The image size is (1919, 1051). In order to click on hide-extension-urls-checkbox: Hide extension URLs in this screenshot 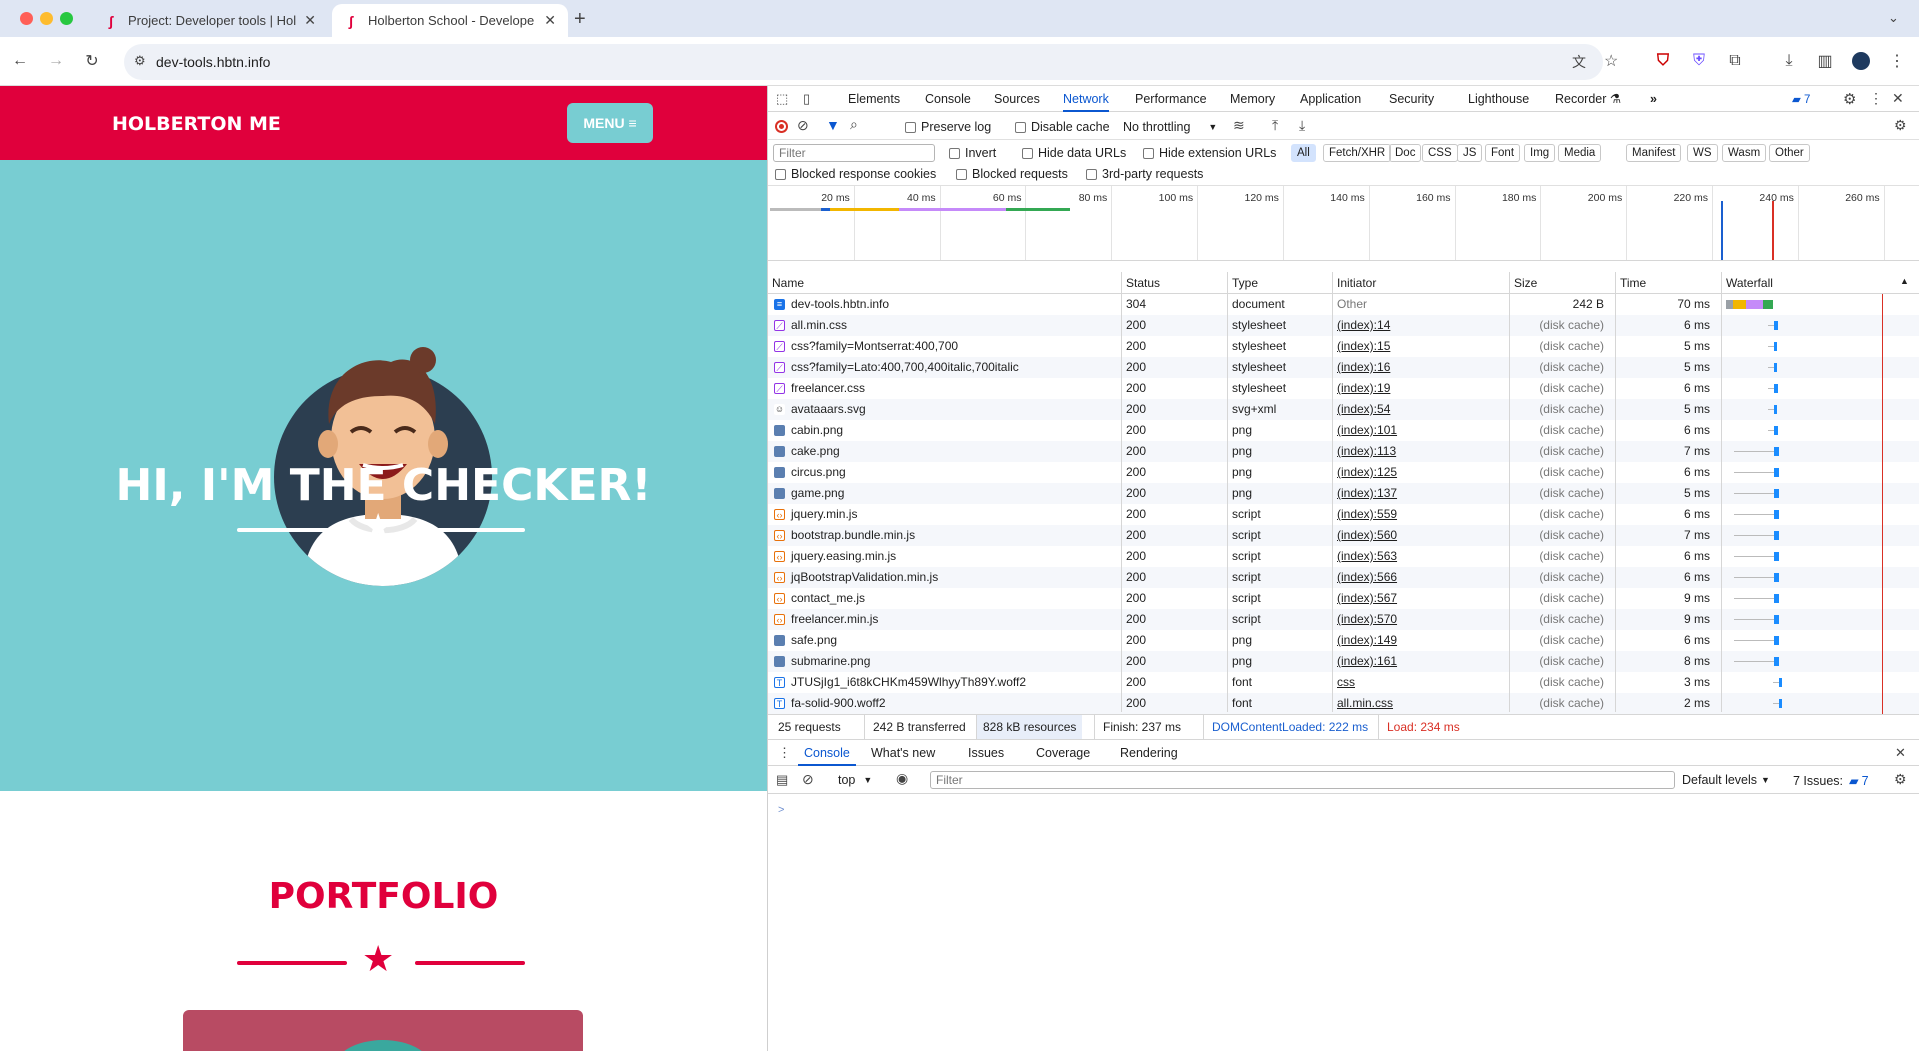, I will do `click(1209, 153)`.